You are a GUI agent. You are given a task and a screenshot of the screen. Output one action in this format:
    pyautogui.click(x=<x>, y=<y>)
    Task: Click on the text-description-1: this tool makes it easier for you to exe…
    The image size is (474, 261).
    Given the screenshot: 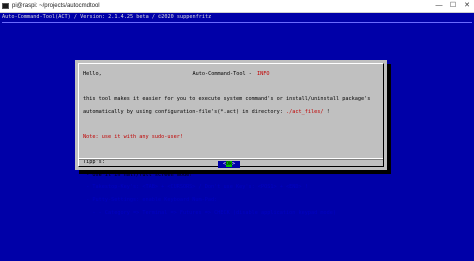 What is the action you would take?
    pyautogui.click(x=227, y=99)
    